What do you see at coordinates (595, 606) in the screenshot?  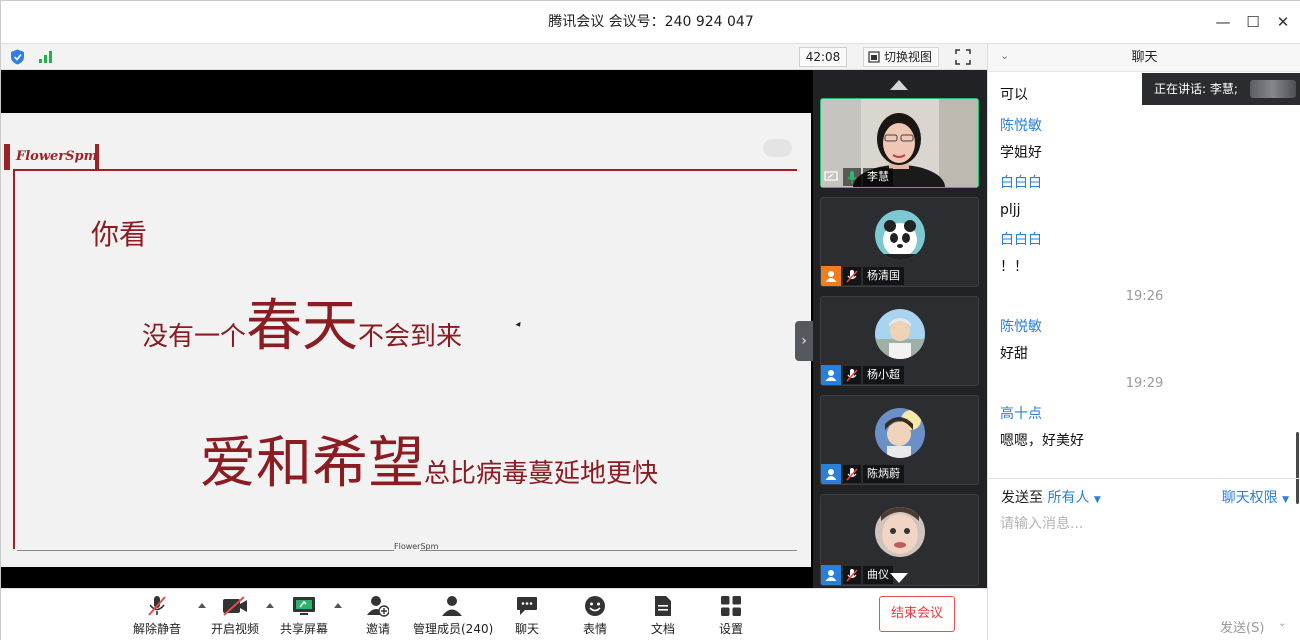 I see `emoji-icon` at bounding box center [595, 606].